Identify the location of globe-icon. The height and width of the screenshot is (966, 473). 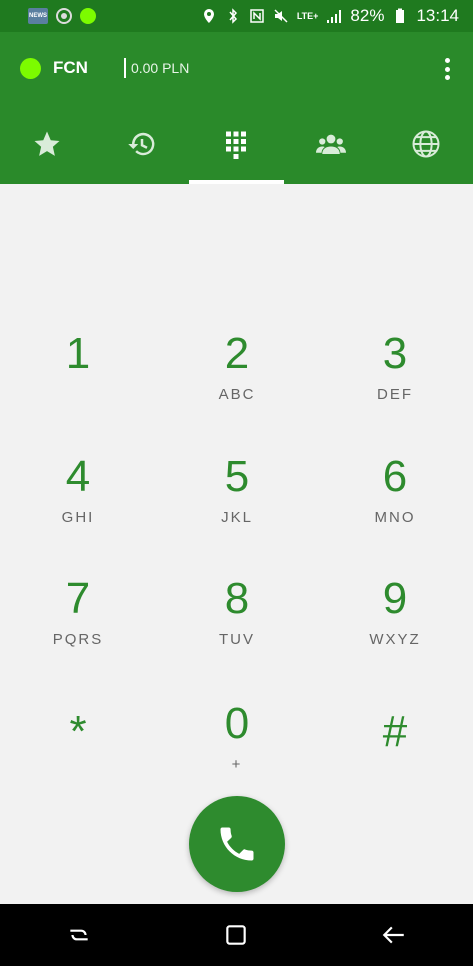
(426, 144).